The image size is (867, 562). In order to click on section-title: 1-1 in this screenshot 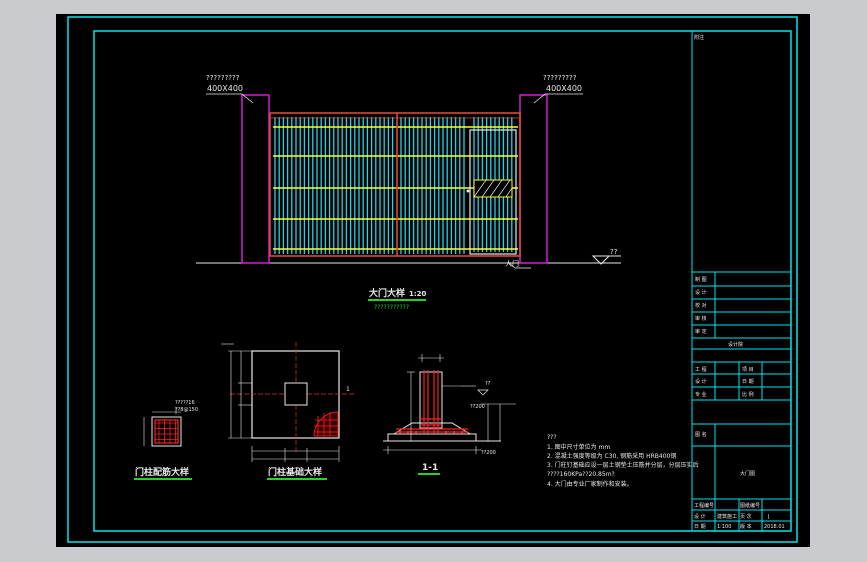, I will do `click(430, 468)`.